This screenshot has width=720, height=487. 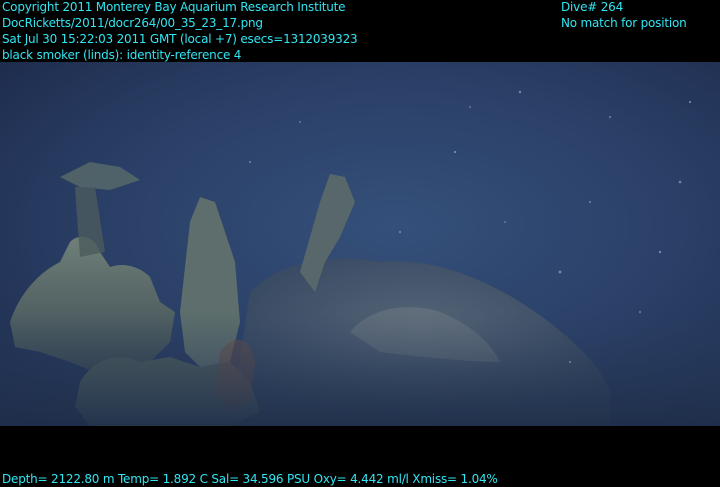 What do you see at coordinates (624, 23) in the screenshot?
I see `position-status-text: No match for position` at bounding box center [624, 23].